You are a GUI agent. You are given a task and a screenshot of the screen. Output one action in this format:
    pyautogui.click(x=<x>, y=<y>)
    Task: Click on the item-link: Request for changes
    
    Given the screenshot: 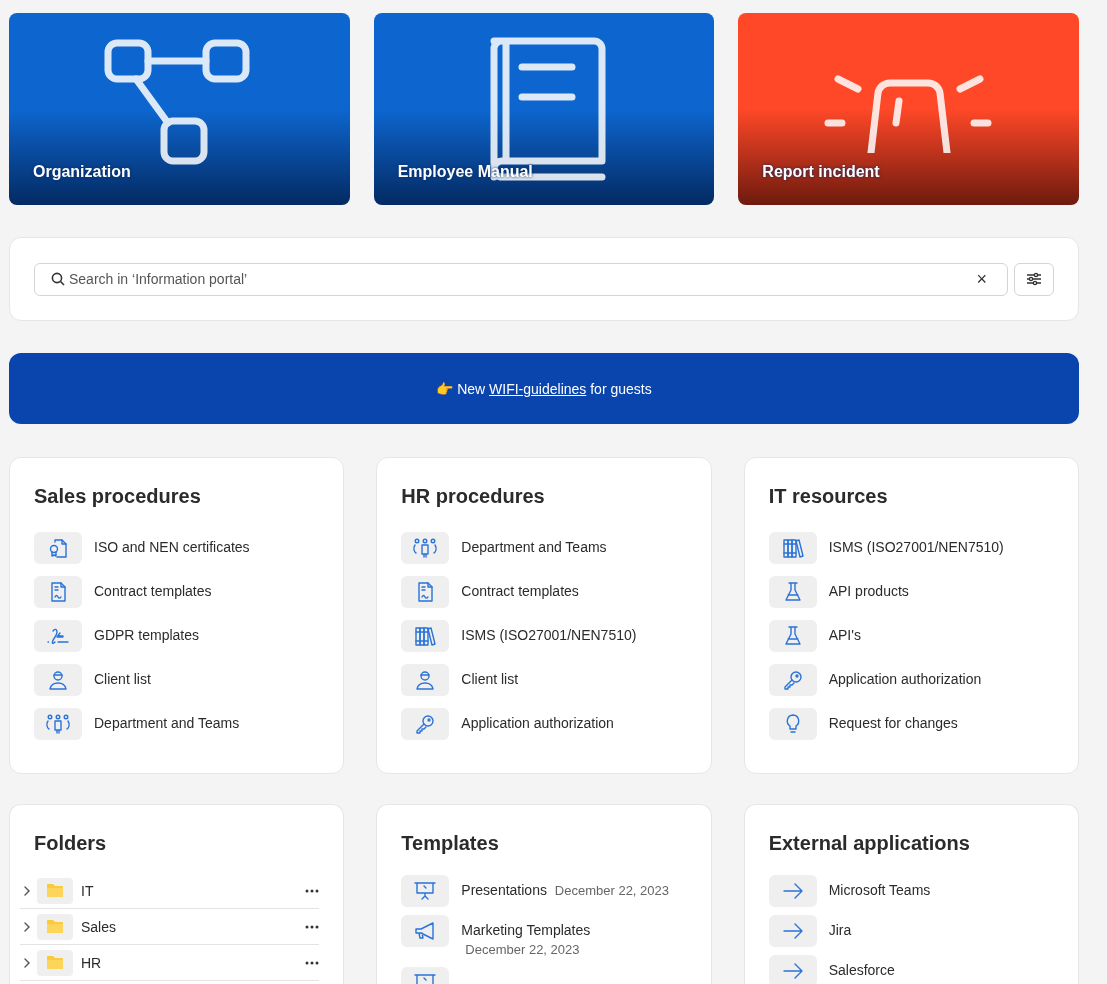 What is the action you would take?
    pyautogui.click(x=893, y=723)
    